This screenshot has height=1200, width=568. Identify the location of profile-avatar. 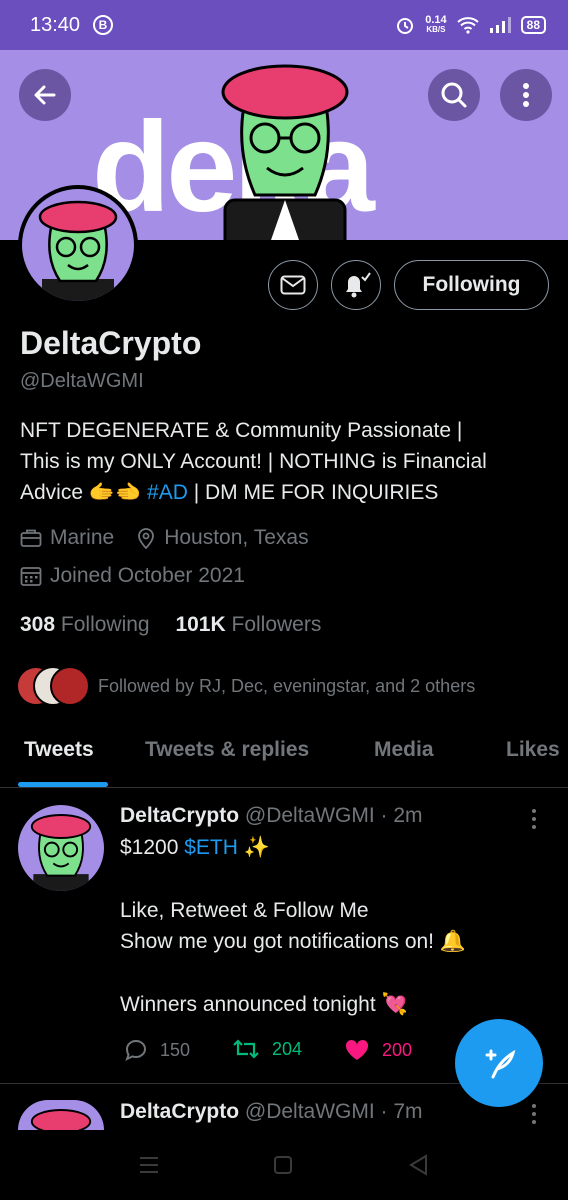
(78, 245).